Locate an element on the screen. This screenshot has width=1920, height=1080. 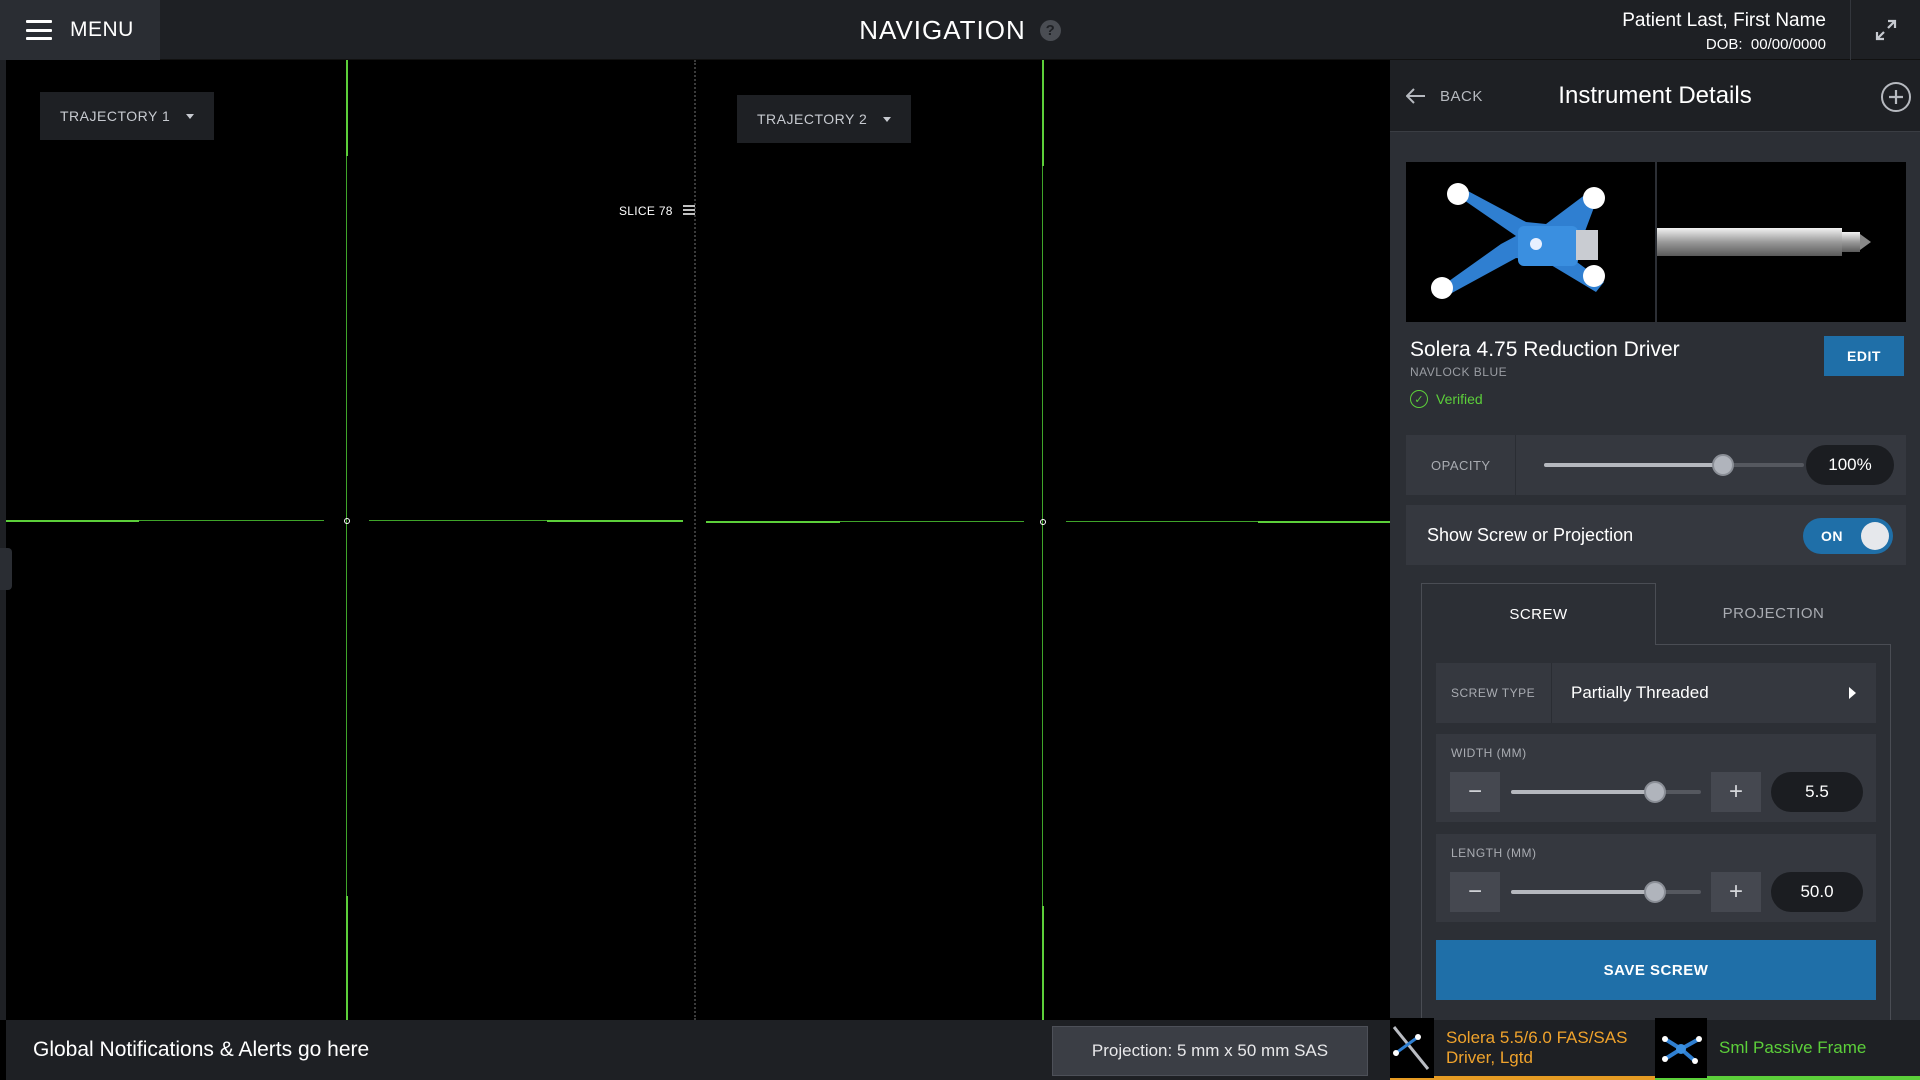
tracked-instrument-driver: Solera 5.5/6.0 FAS/SAS Driver, Lgtd is located at coordinates (1522, 1049).